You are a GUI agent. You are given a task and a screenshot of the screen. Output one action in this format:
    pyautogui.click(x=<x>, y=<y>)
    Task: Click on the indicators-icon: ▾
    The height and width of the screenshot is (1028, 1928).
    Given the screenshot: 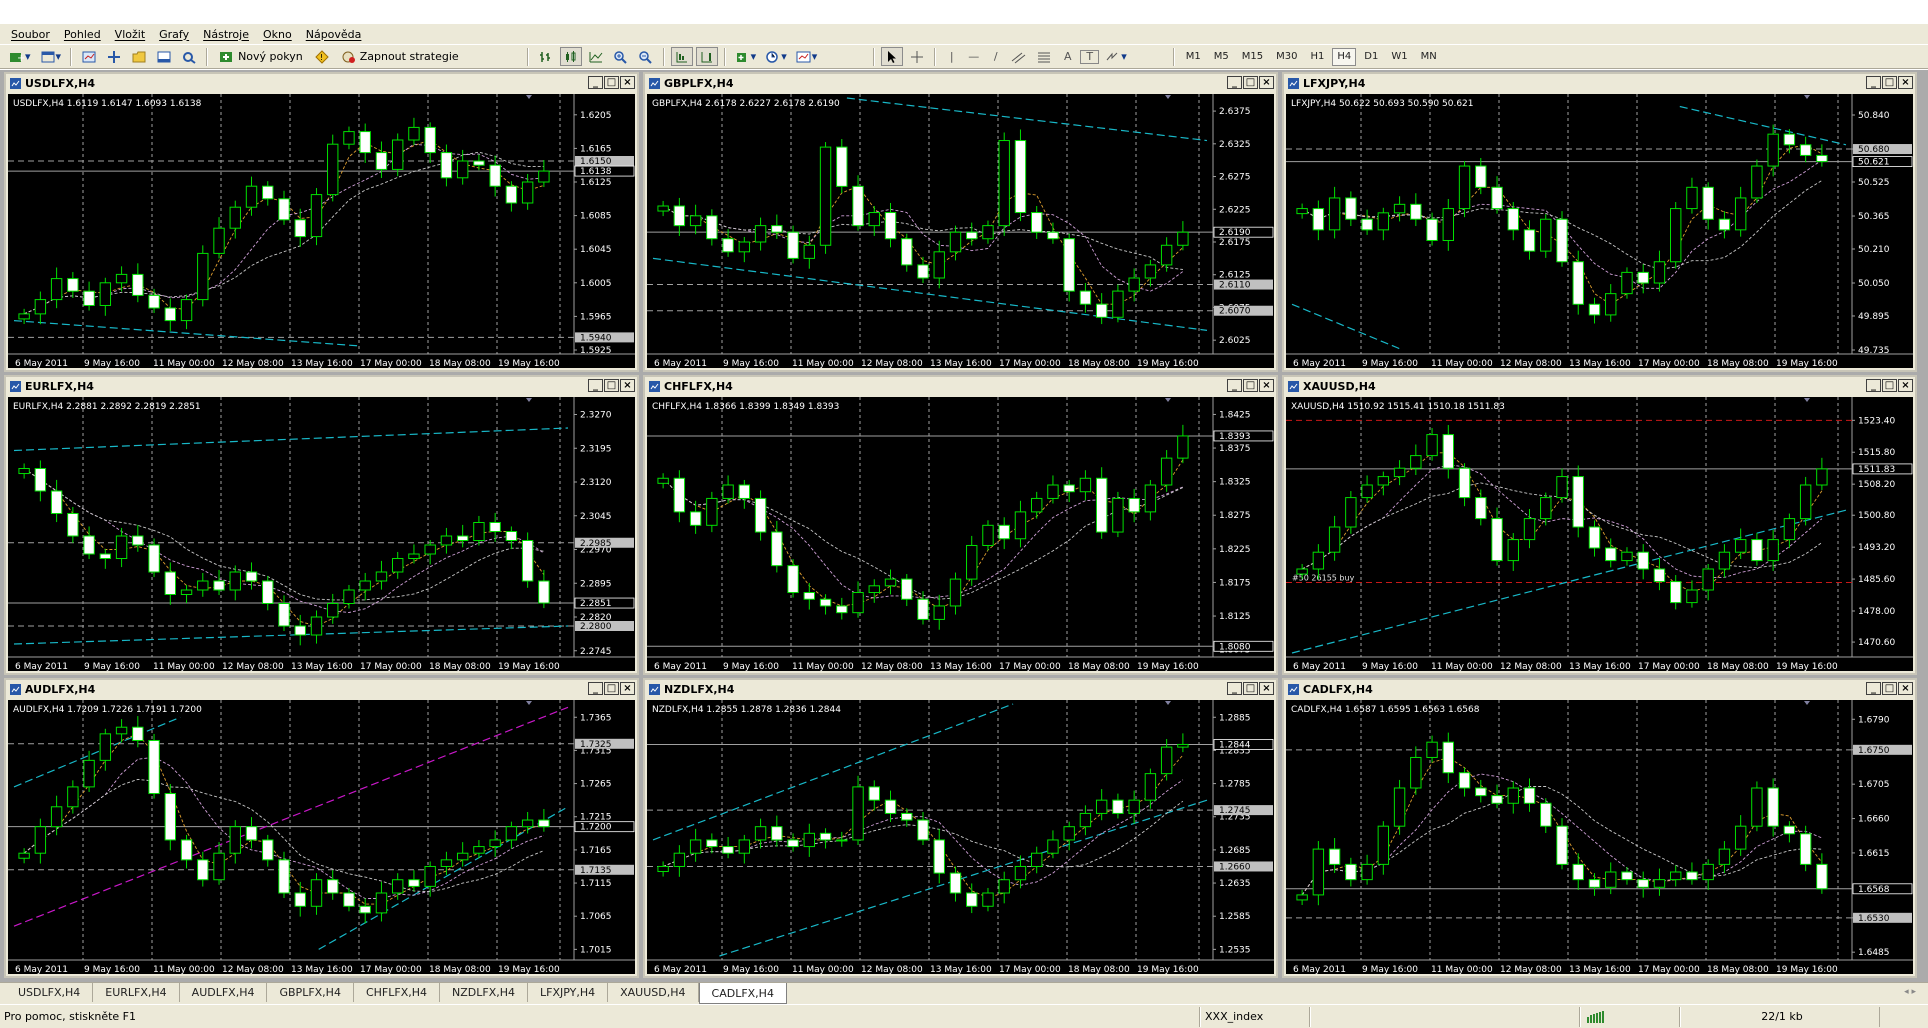 What is the action you would take?
    pyautogui.click(x=746, y=56)
    